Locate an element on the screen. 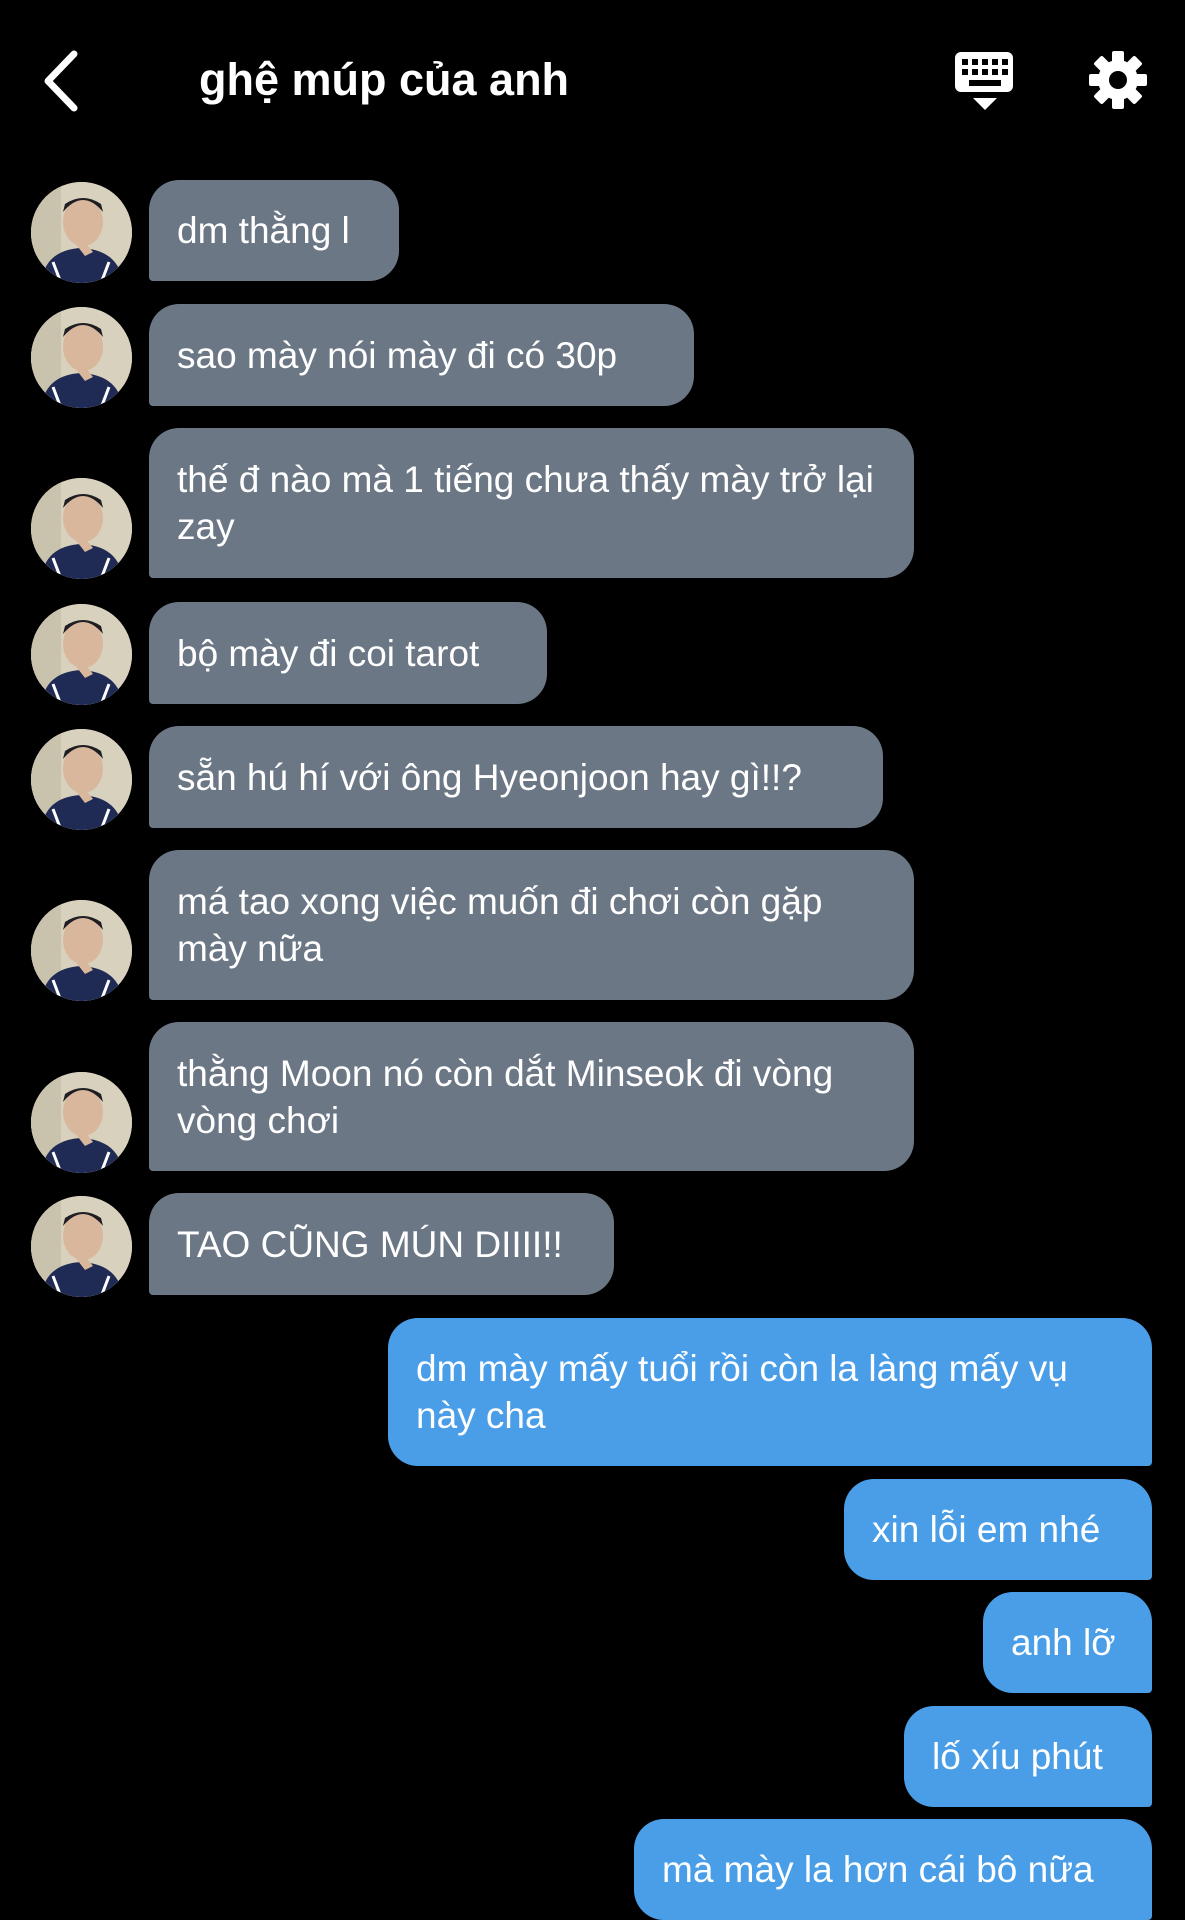  incoming-message: TAO CŨNG MÚN DIIII!! is located at coordinates (381, 1244).